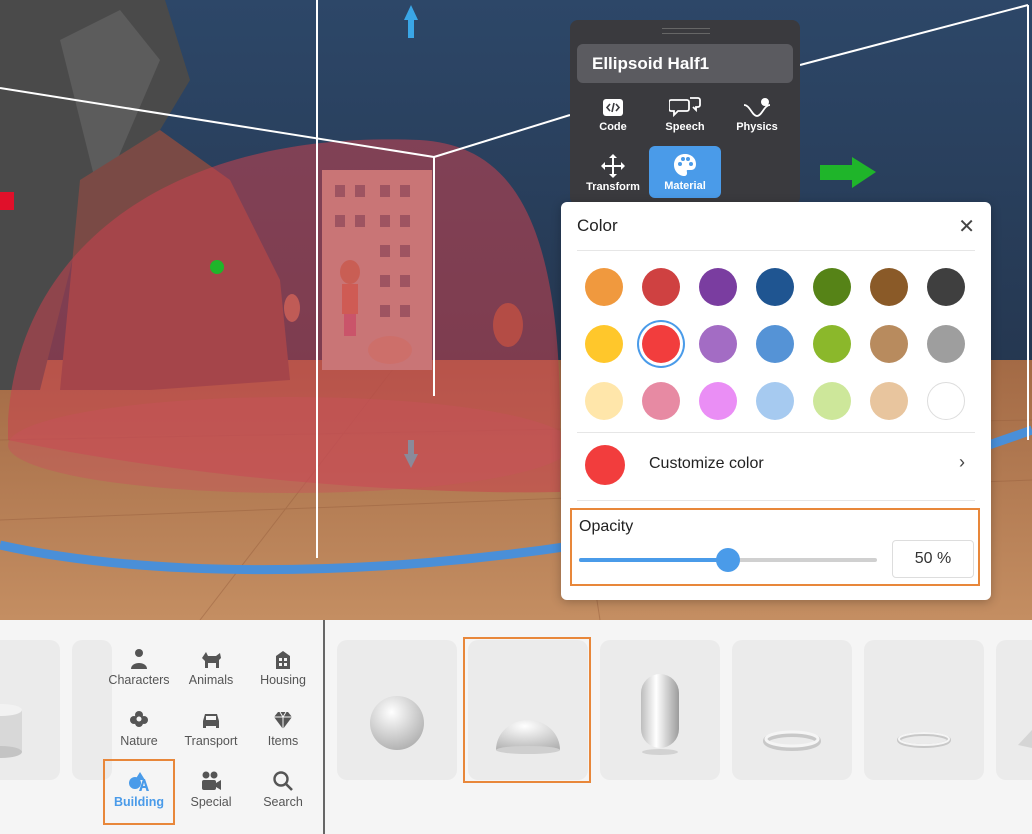 The height and width of the screenshot is (834, 1032). I want to click on category-label: Special, so click(211, 802).